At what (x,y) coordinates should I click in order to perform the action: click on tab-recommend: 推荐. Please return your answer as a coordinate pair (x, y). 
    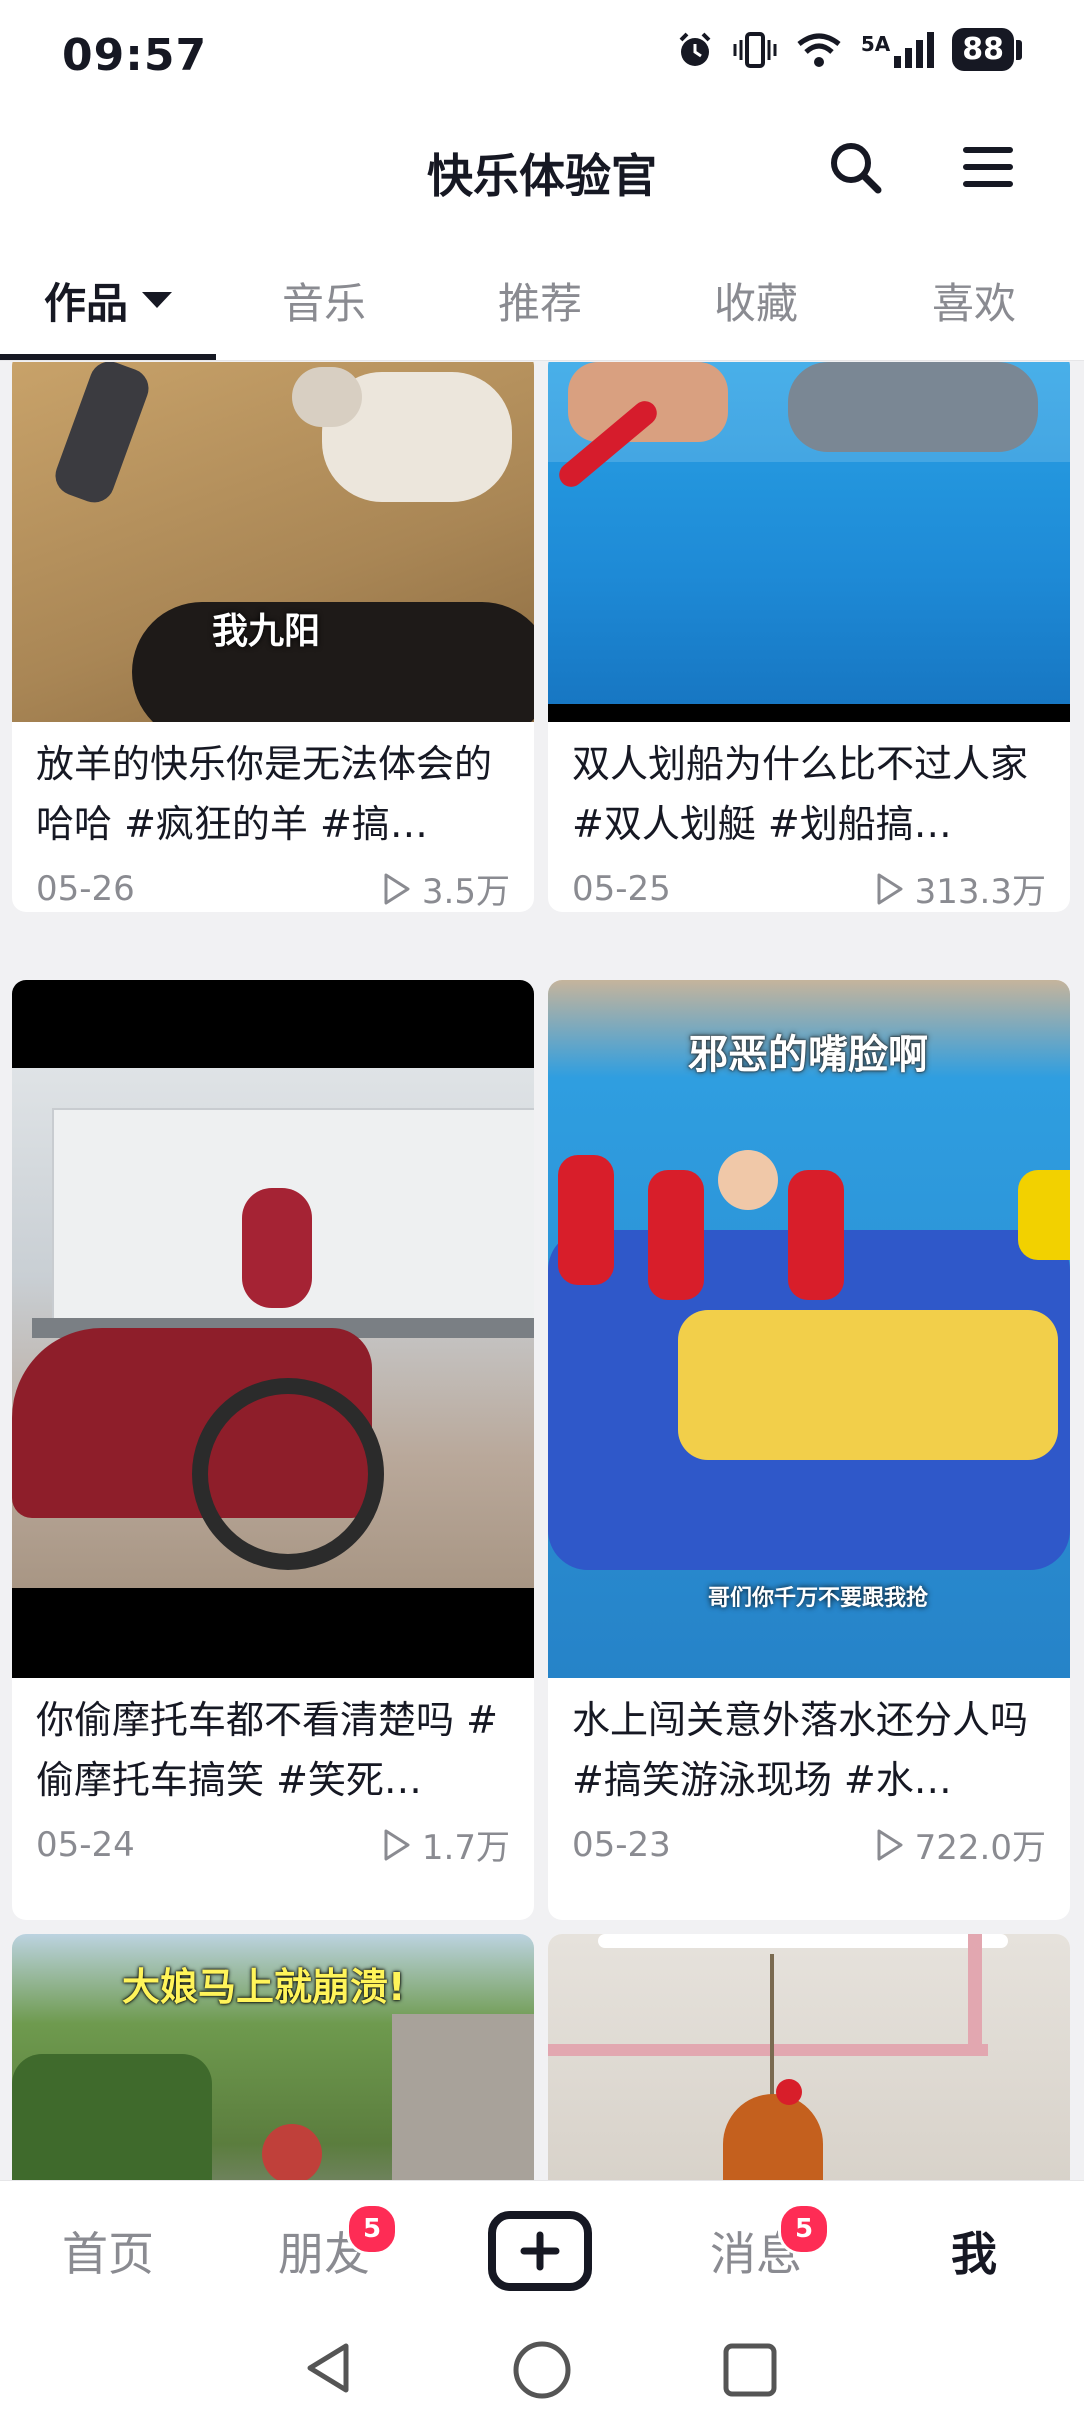
    Looking at the image, I should click on (540, 300).